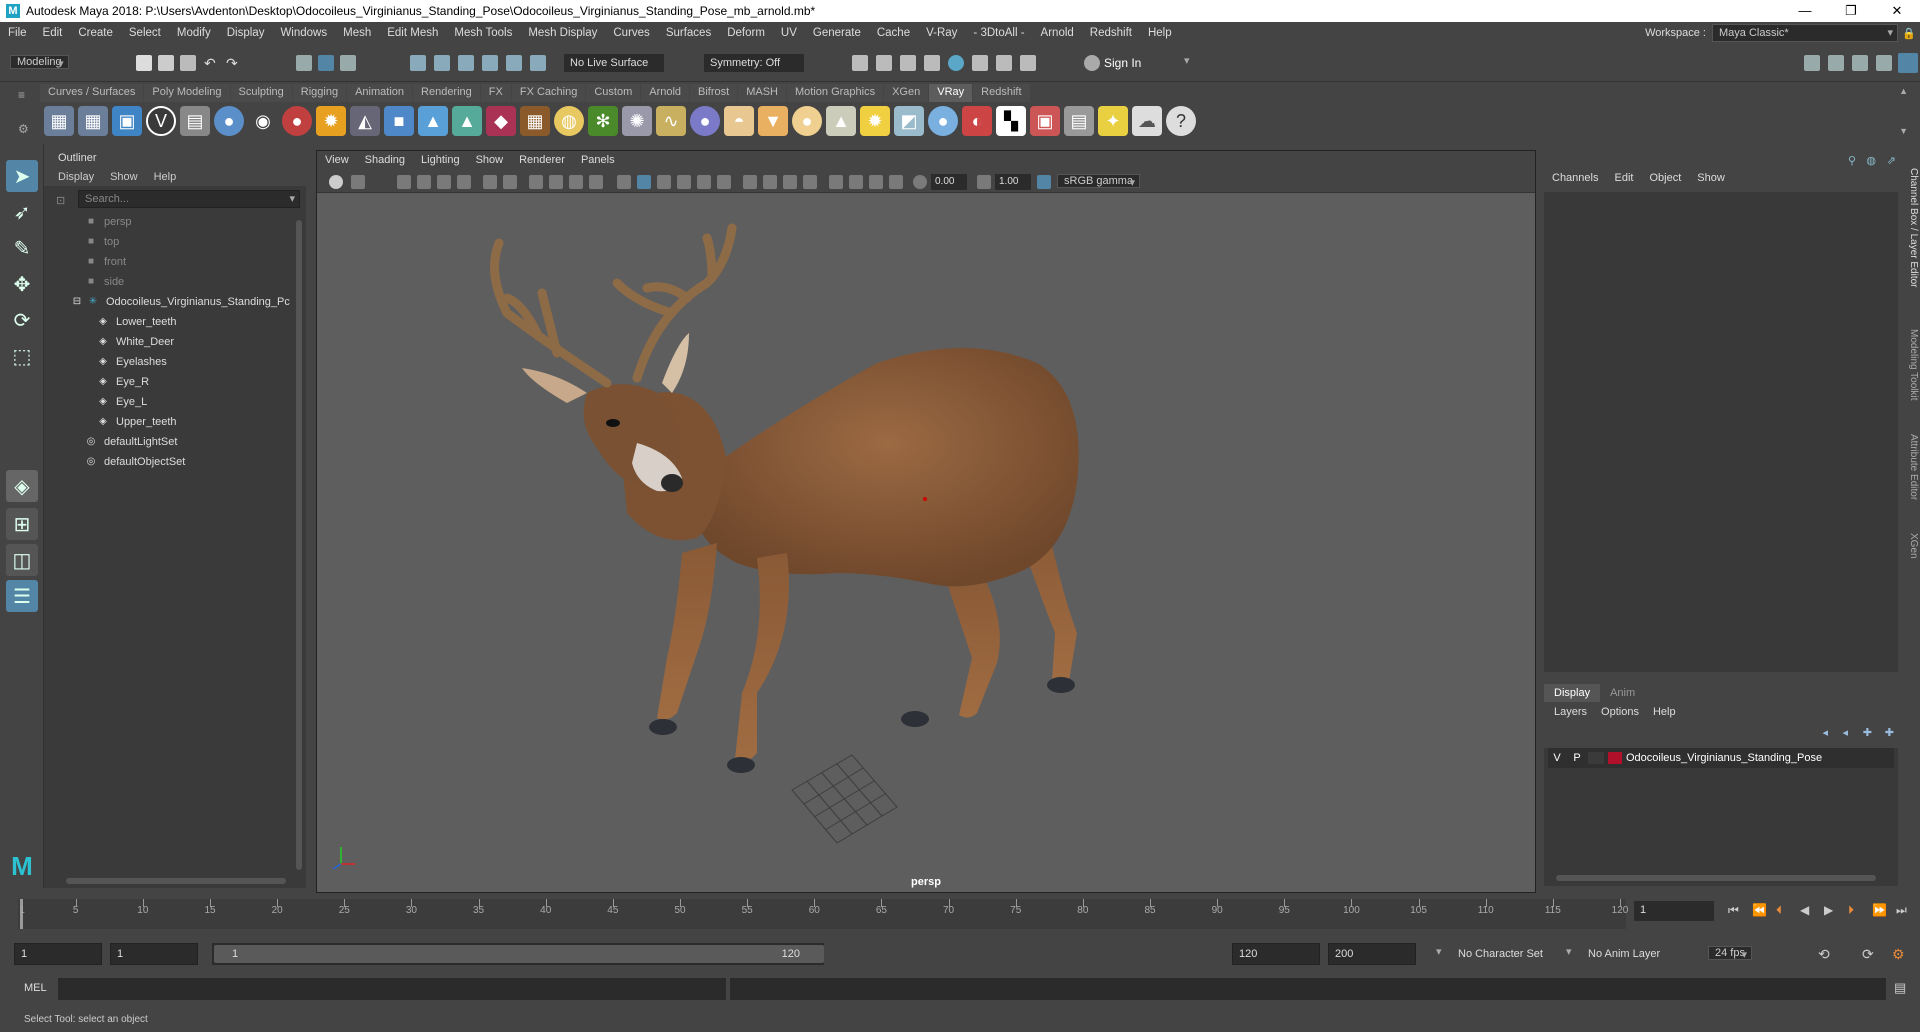  Describe the element at coordinates (932, 63) in the screenshot. I see `render-settings-icon` at that location.